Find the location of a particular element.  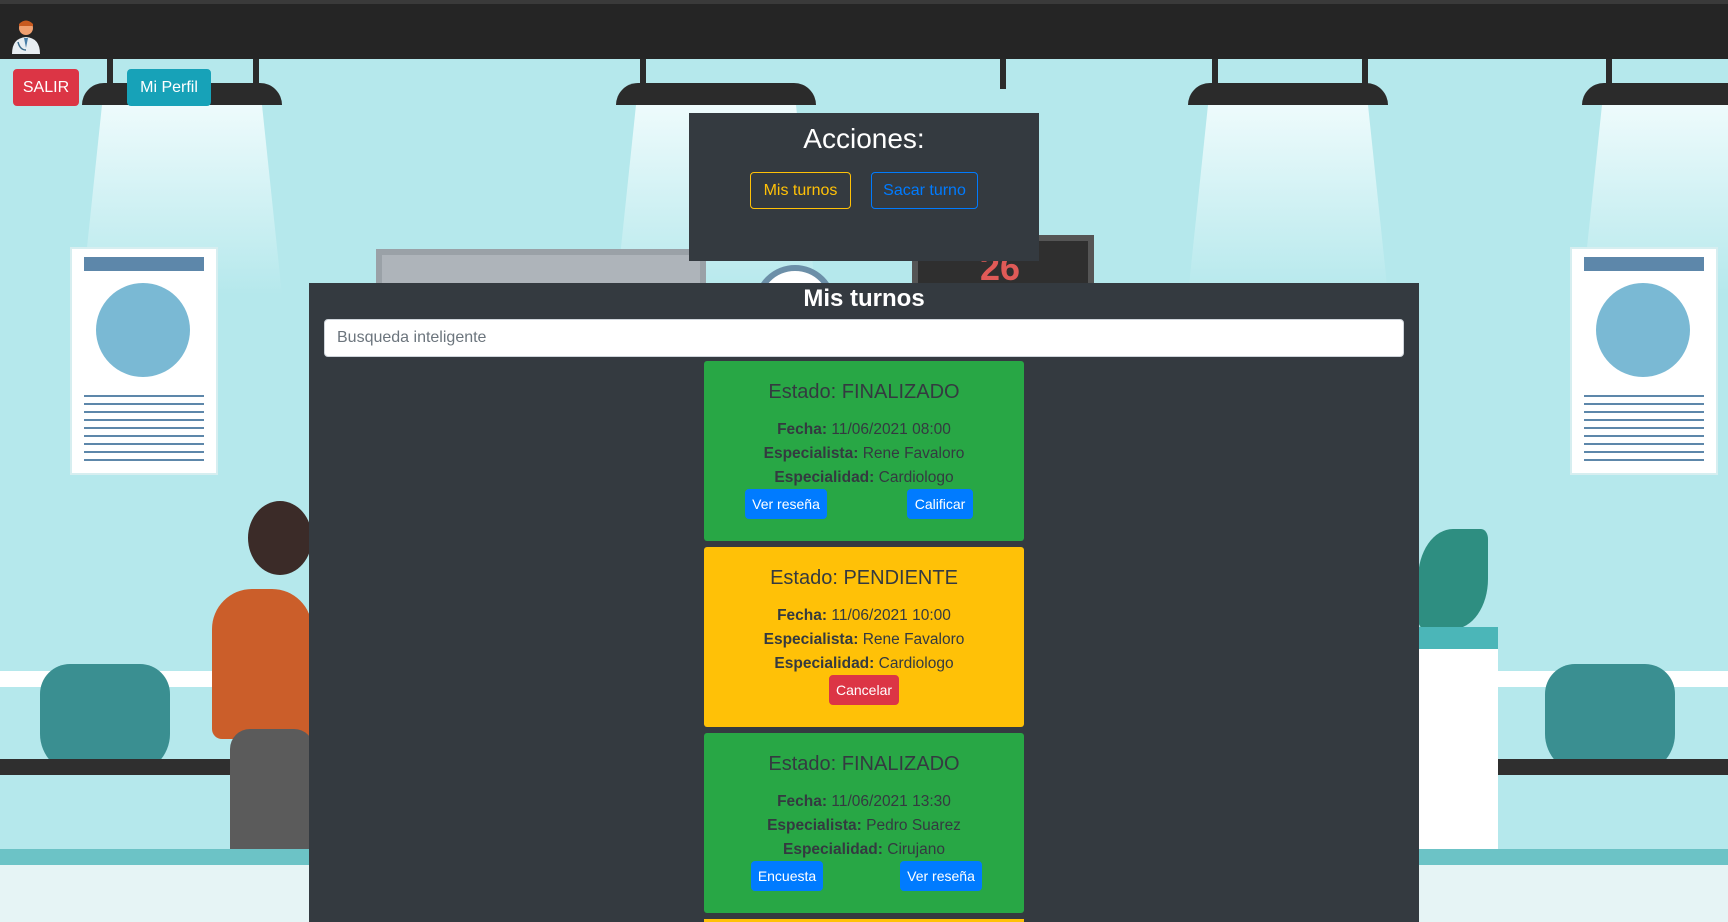

light-beam is located at coordinates (1288, 200).